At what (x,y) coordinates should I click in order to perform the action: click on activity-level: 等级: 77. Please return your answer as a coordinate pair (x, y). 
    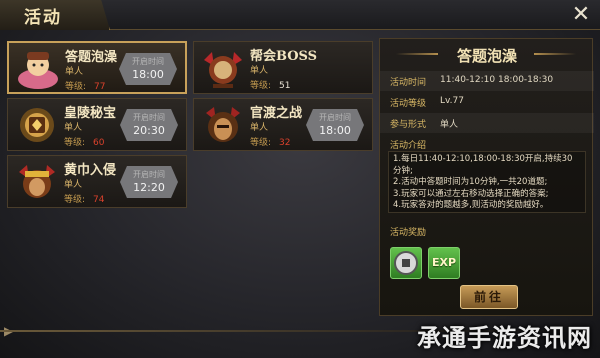
    Looking at the image, I should click on (85, 87).